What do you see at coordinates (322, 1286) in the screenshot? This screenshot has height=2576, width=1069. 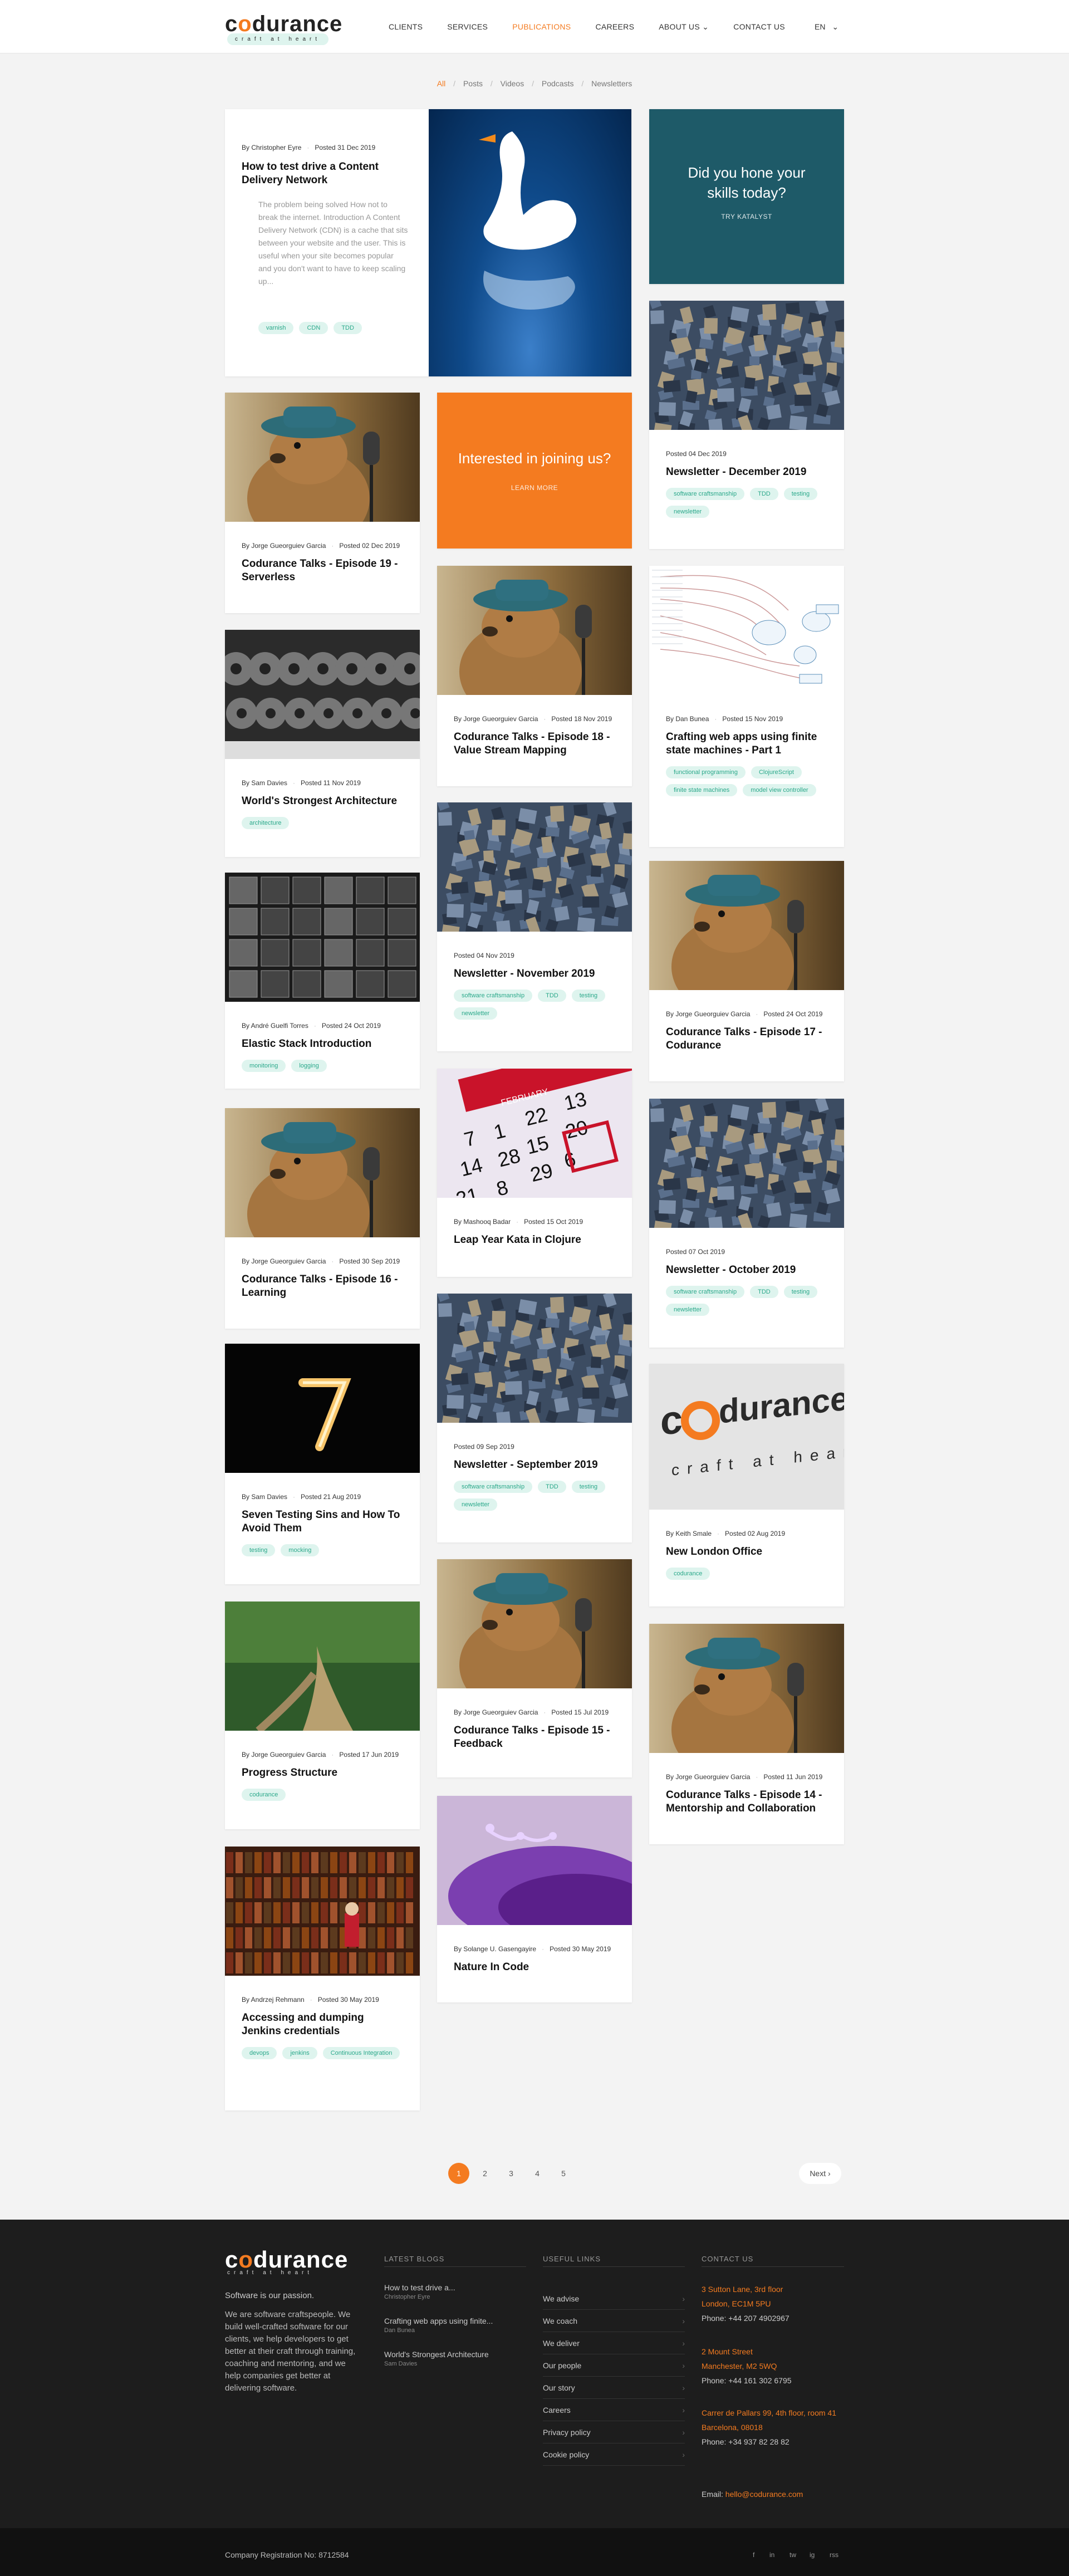 I see `post-title: Codurance Talks - Episode 16 - Learning` at bounding box center [322, 1286].